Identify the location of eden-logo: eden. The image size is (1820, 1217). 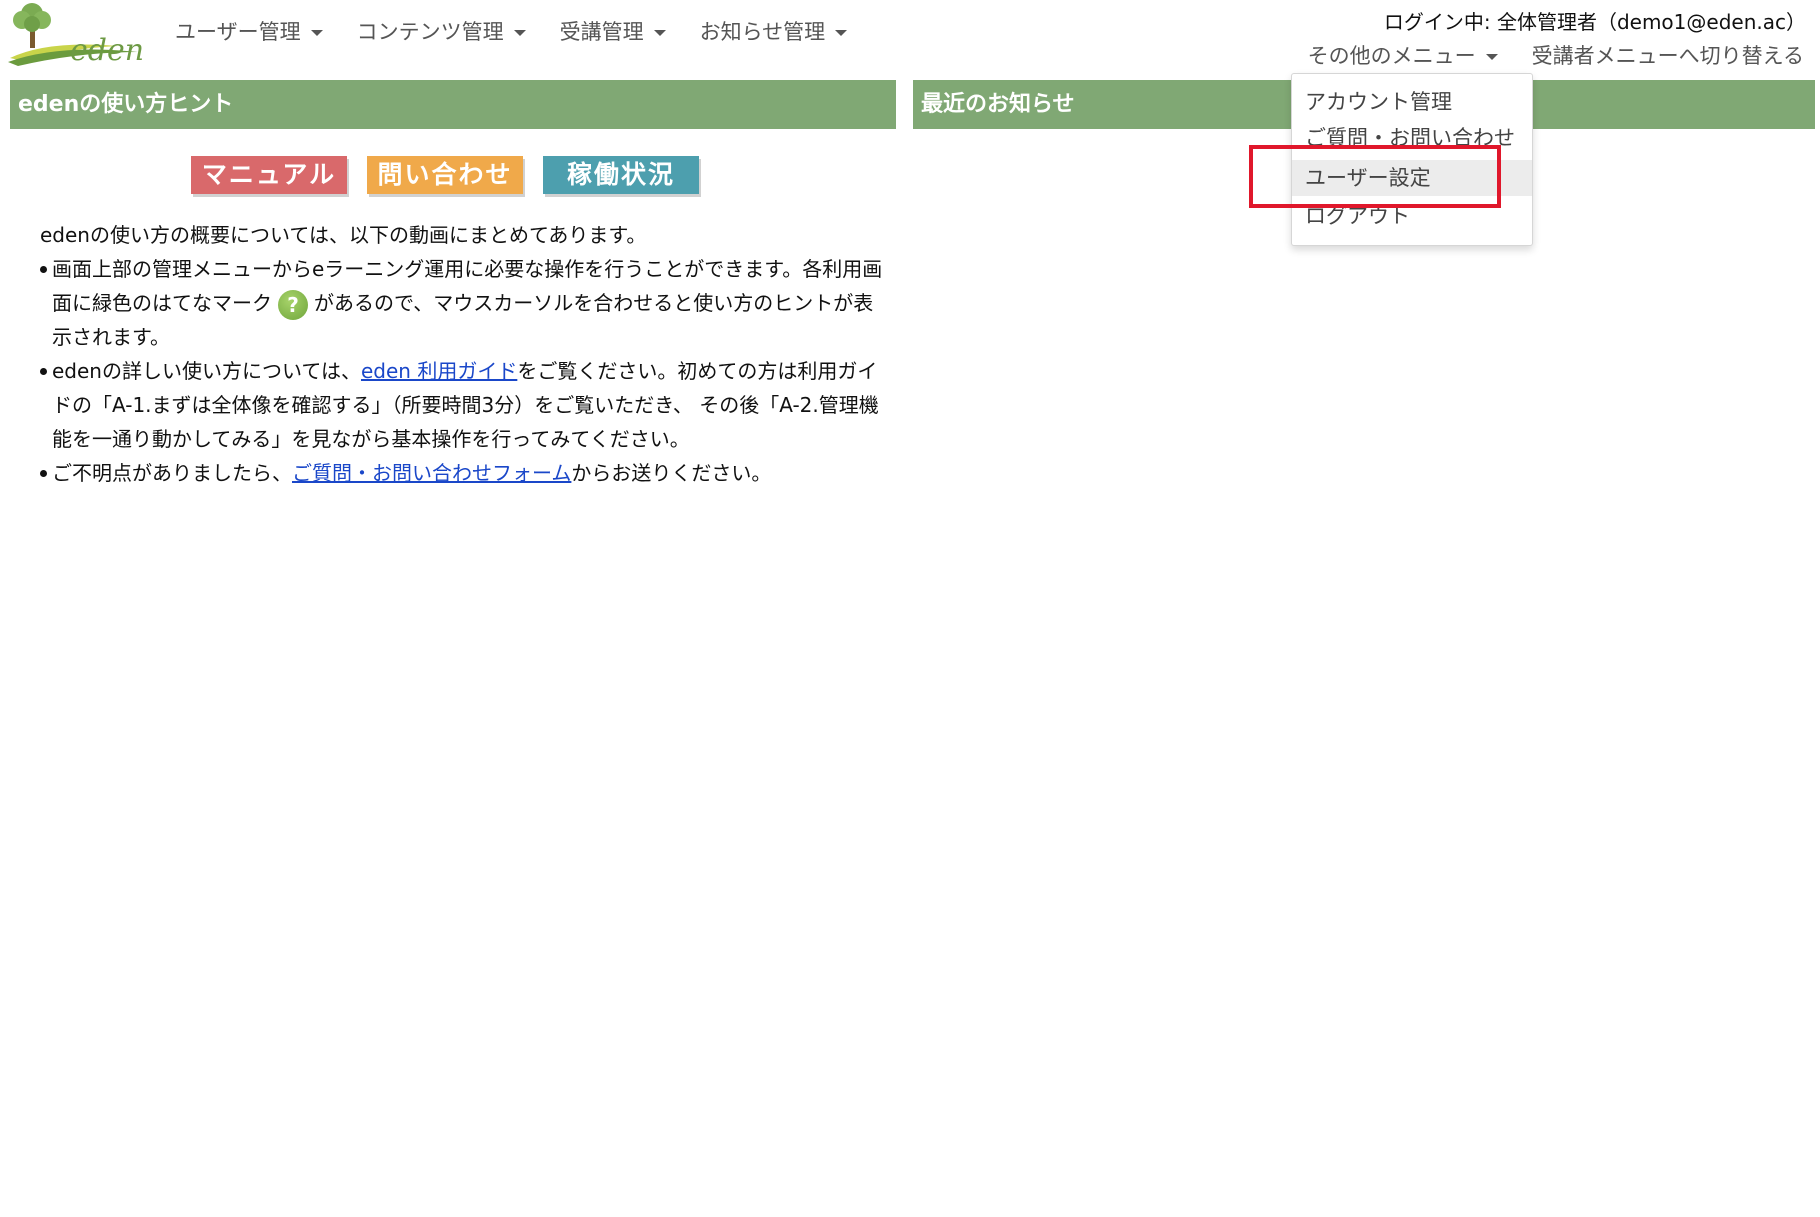
(78, 34).